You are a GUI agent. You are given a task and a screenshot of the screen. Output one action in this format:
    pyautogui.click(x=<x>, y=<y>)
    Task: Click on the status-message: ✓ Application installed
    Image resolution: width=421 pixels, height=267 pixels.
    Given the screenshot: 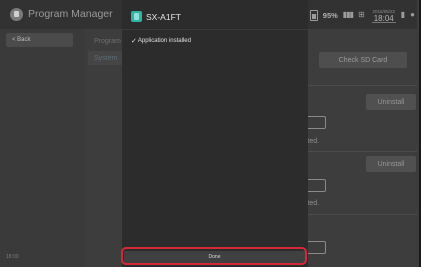 What is the action you would take?
    pyautogui.click(x=161, y=41)
    